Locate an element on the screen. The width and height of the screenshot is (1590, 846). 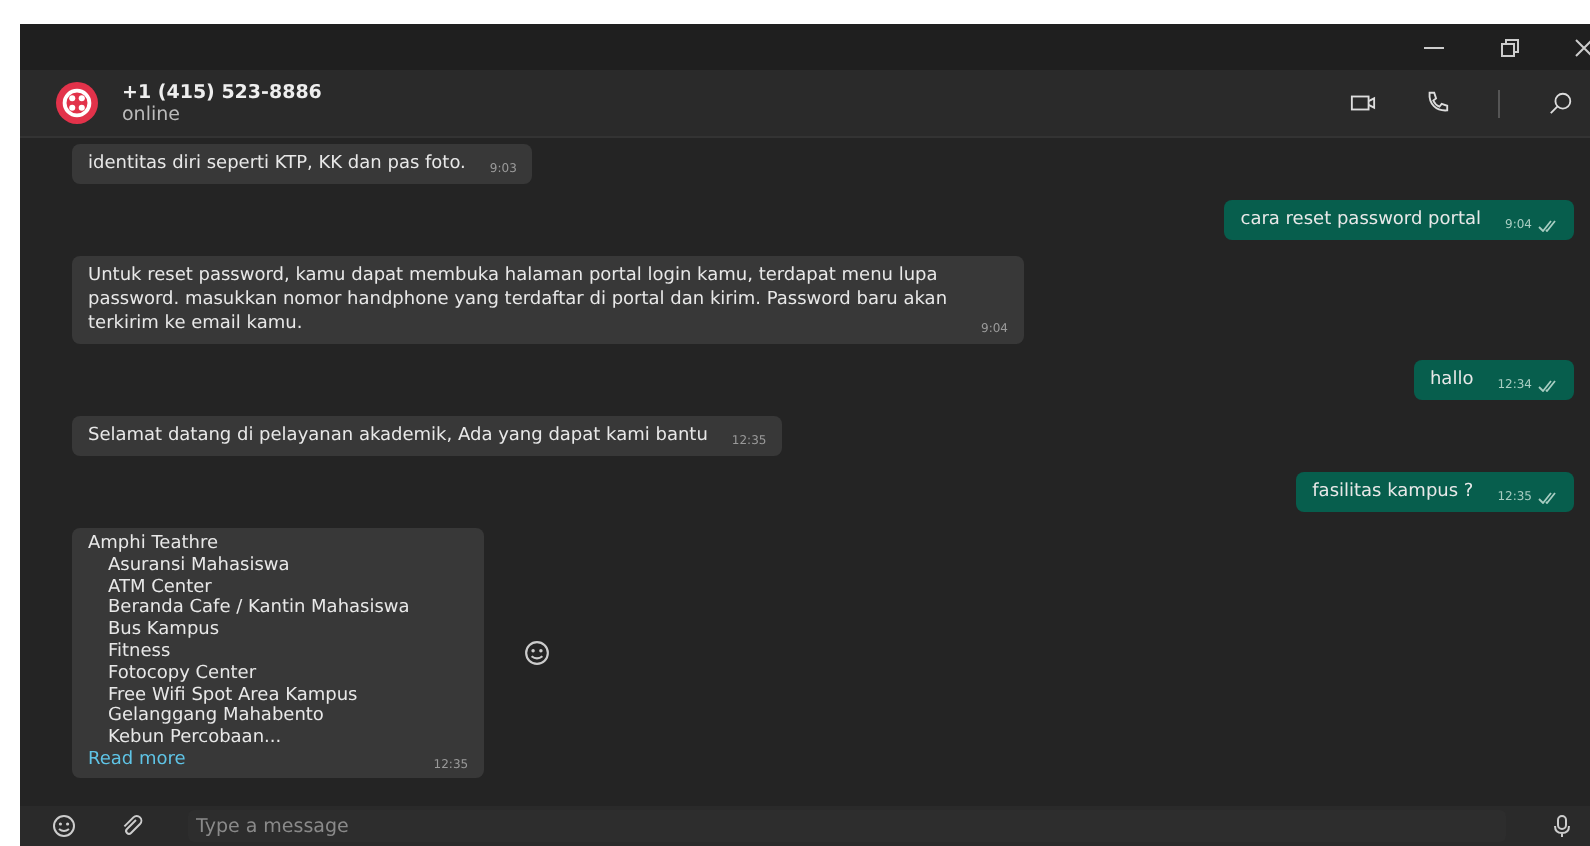
list-item: Asuransi Mahasiswa is located at coordinates (199, 566).